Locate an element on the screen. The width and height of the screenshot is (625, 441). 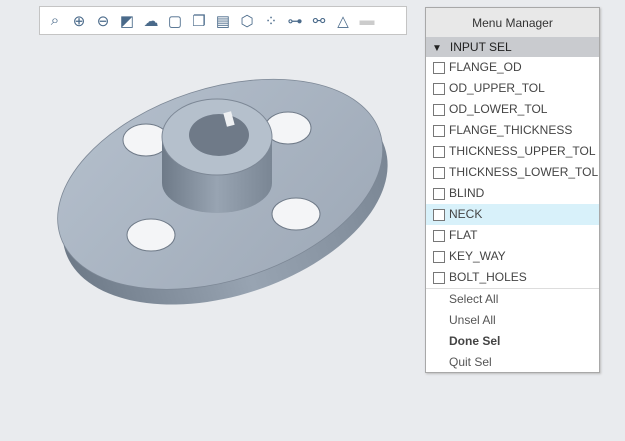
menu-item-label: KEY_WAY is located at coordinates (477, 256).